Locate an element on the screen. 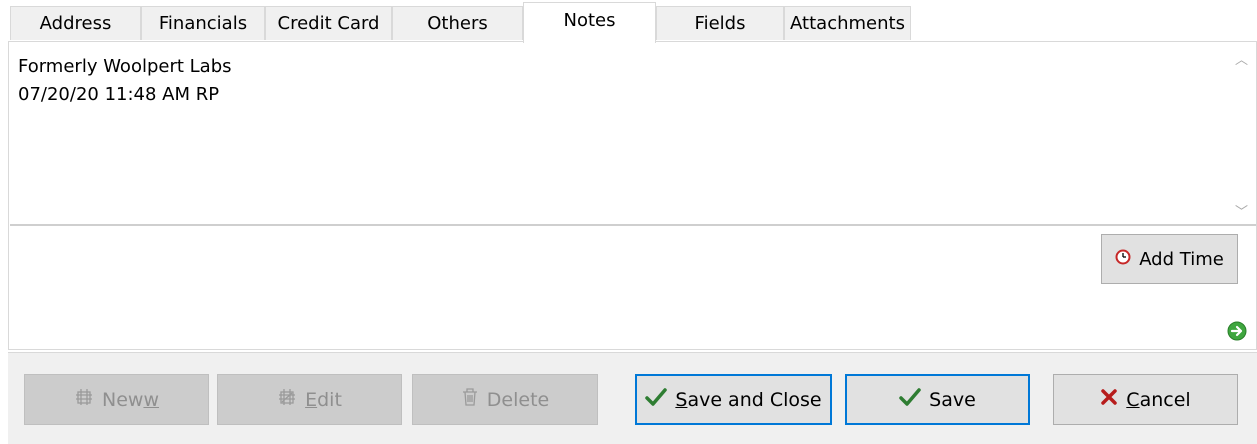 This screenshot has width=1257, height=444. tab-others: Others is located at coordinates (457, 23).